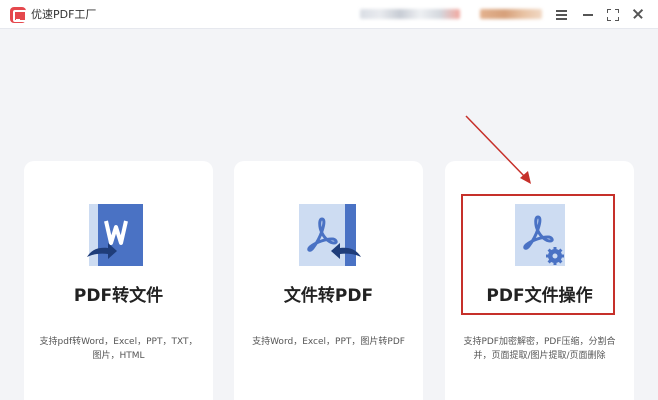 Image resolution: width=658 pixels, height=400 pixels. What do you see at coordinates (329, 14) in the screenshot?
I see `title-bar: 优速PDF工厂` at bounding box center [329, 14].